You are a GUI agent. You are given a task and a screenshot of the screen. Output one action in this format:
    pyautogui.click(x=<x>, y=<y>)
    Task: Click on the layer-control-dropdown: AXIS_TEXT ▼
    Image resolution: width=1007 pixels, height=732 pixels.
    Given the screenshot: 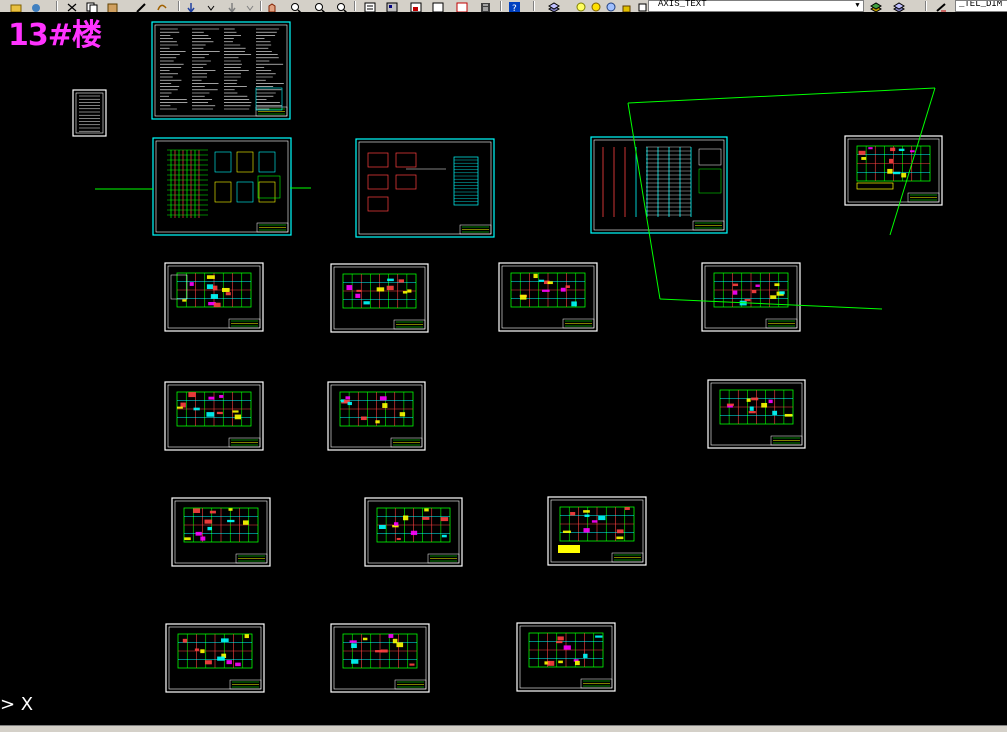 What is the action you would take?
    pyautogui.click(x=756, y=6)
    